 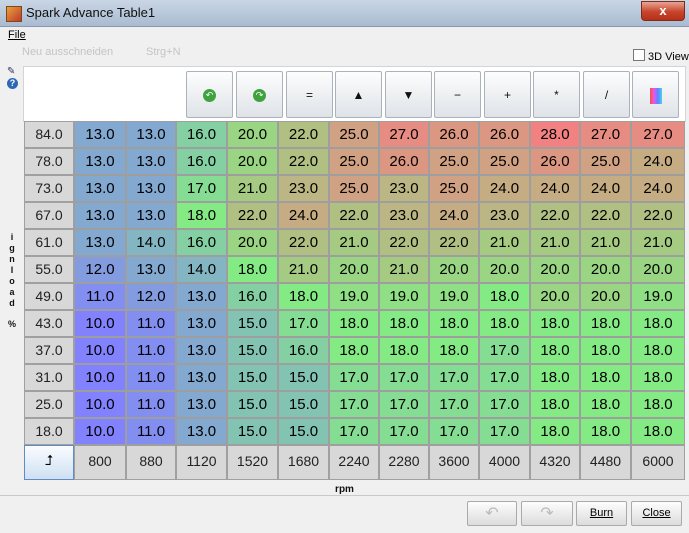 I want to click on table-cell: 16.0, so click(x=252, y=296).